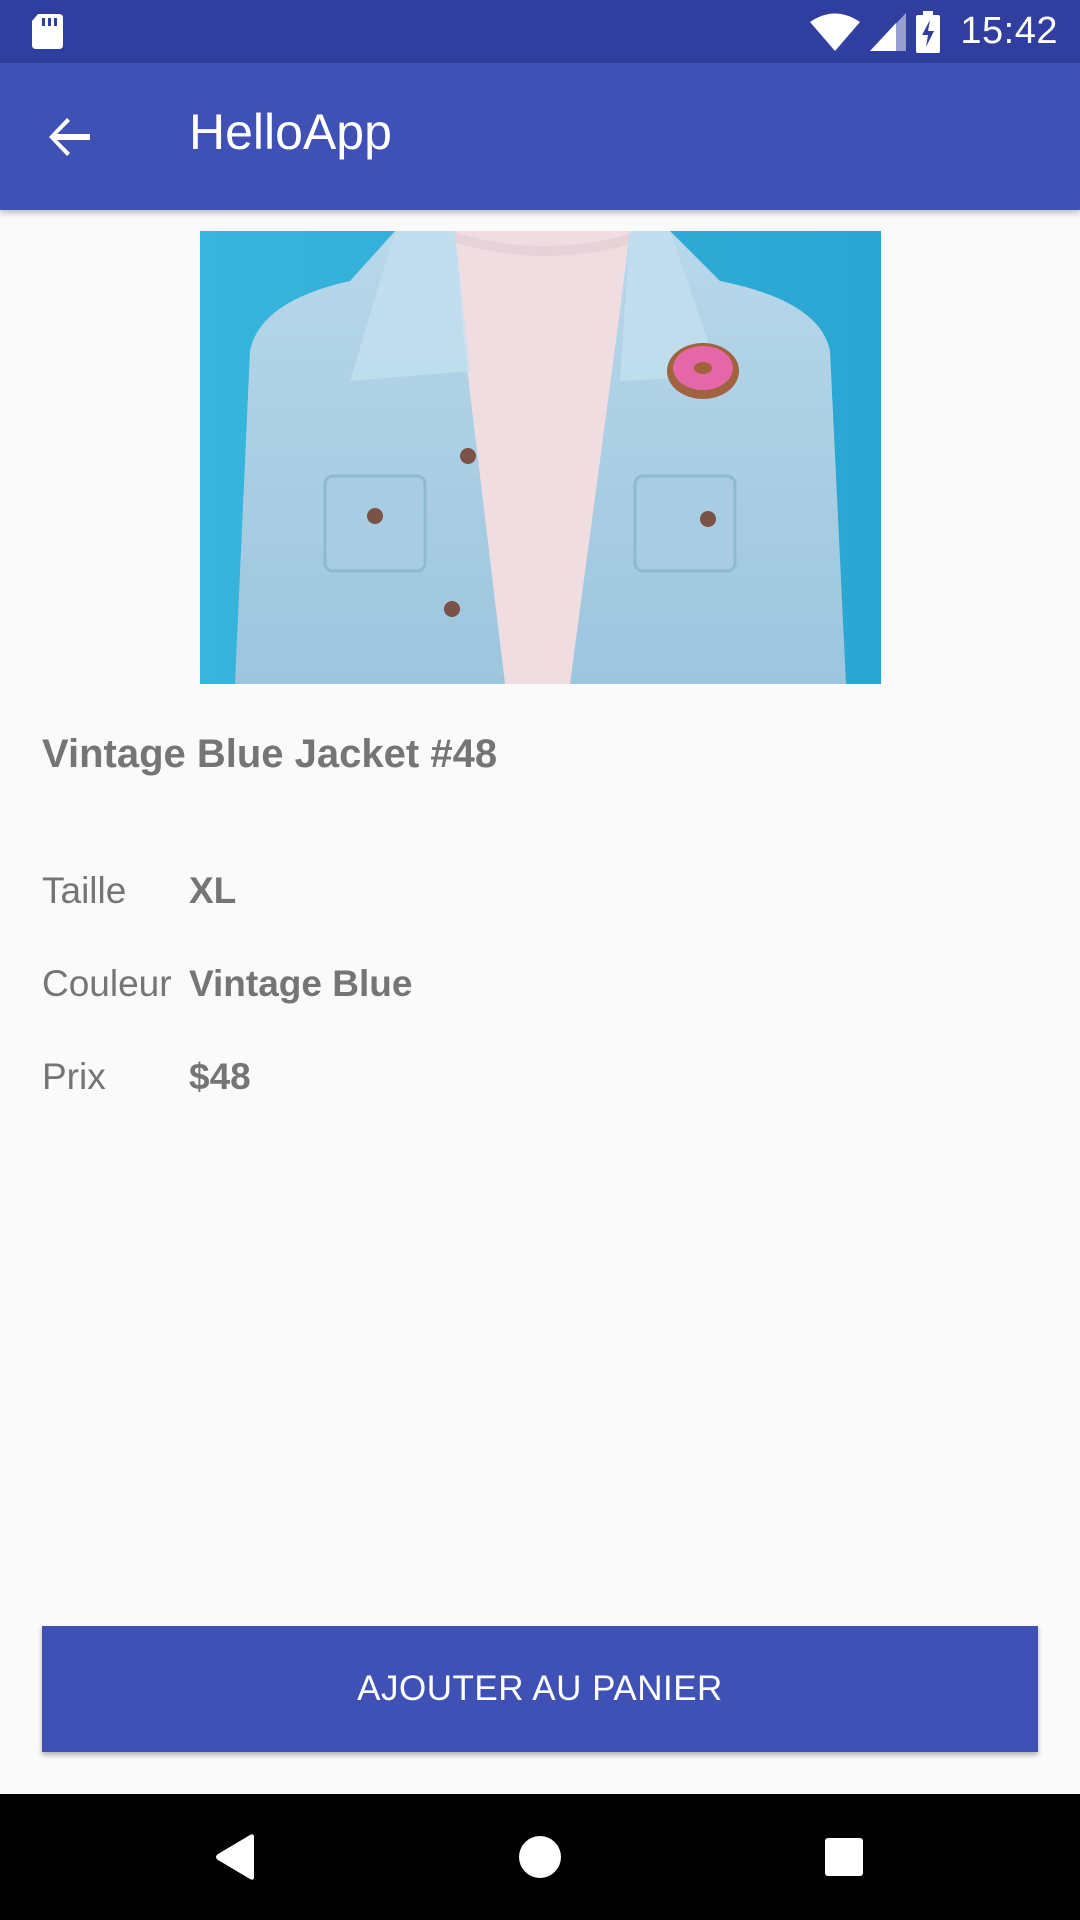 The image size is (1080, 1920). Describe the element at coordinates (540, 31) in the screenshot. I see `status-bar: 15:42` at that location.